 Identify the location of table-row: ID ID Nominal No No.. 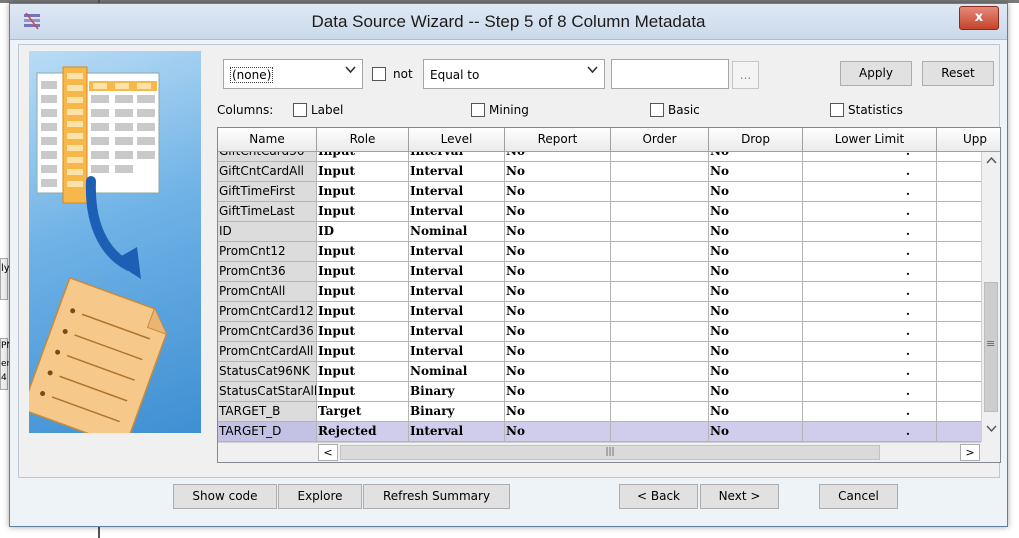
(600, 232).